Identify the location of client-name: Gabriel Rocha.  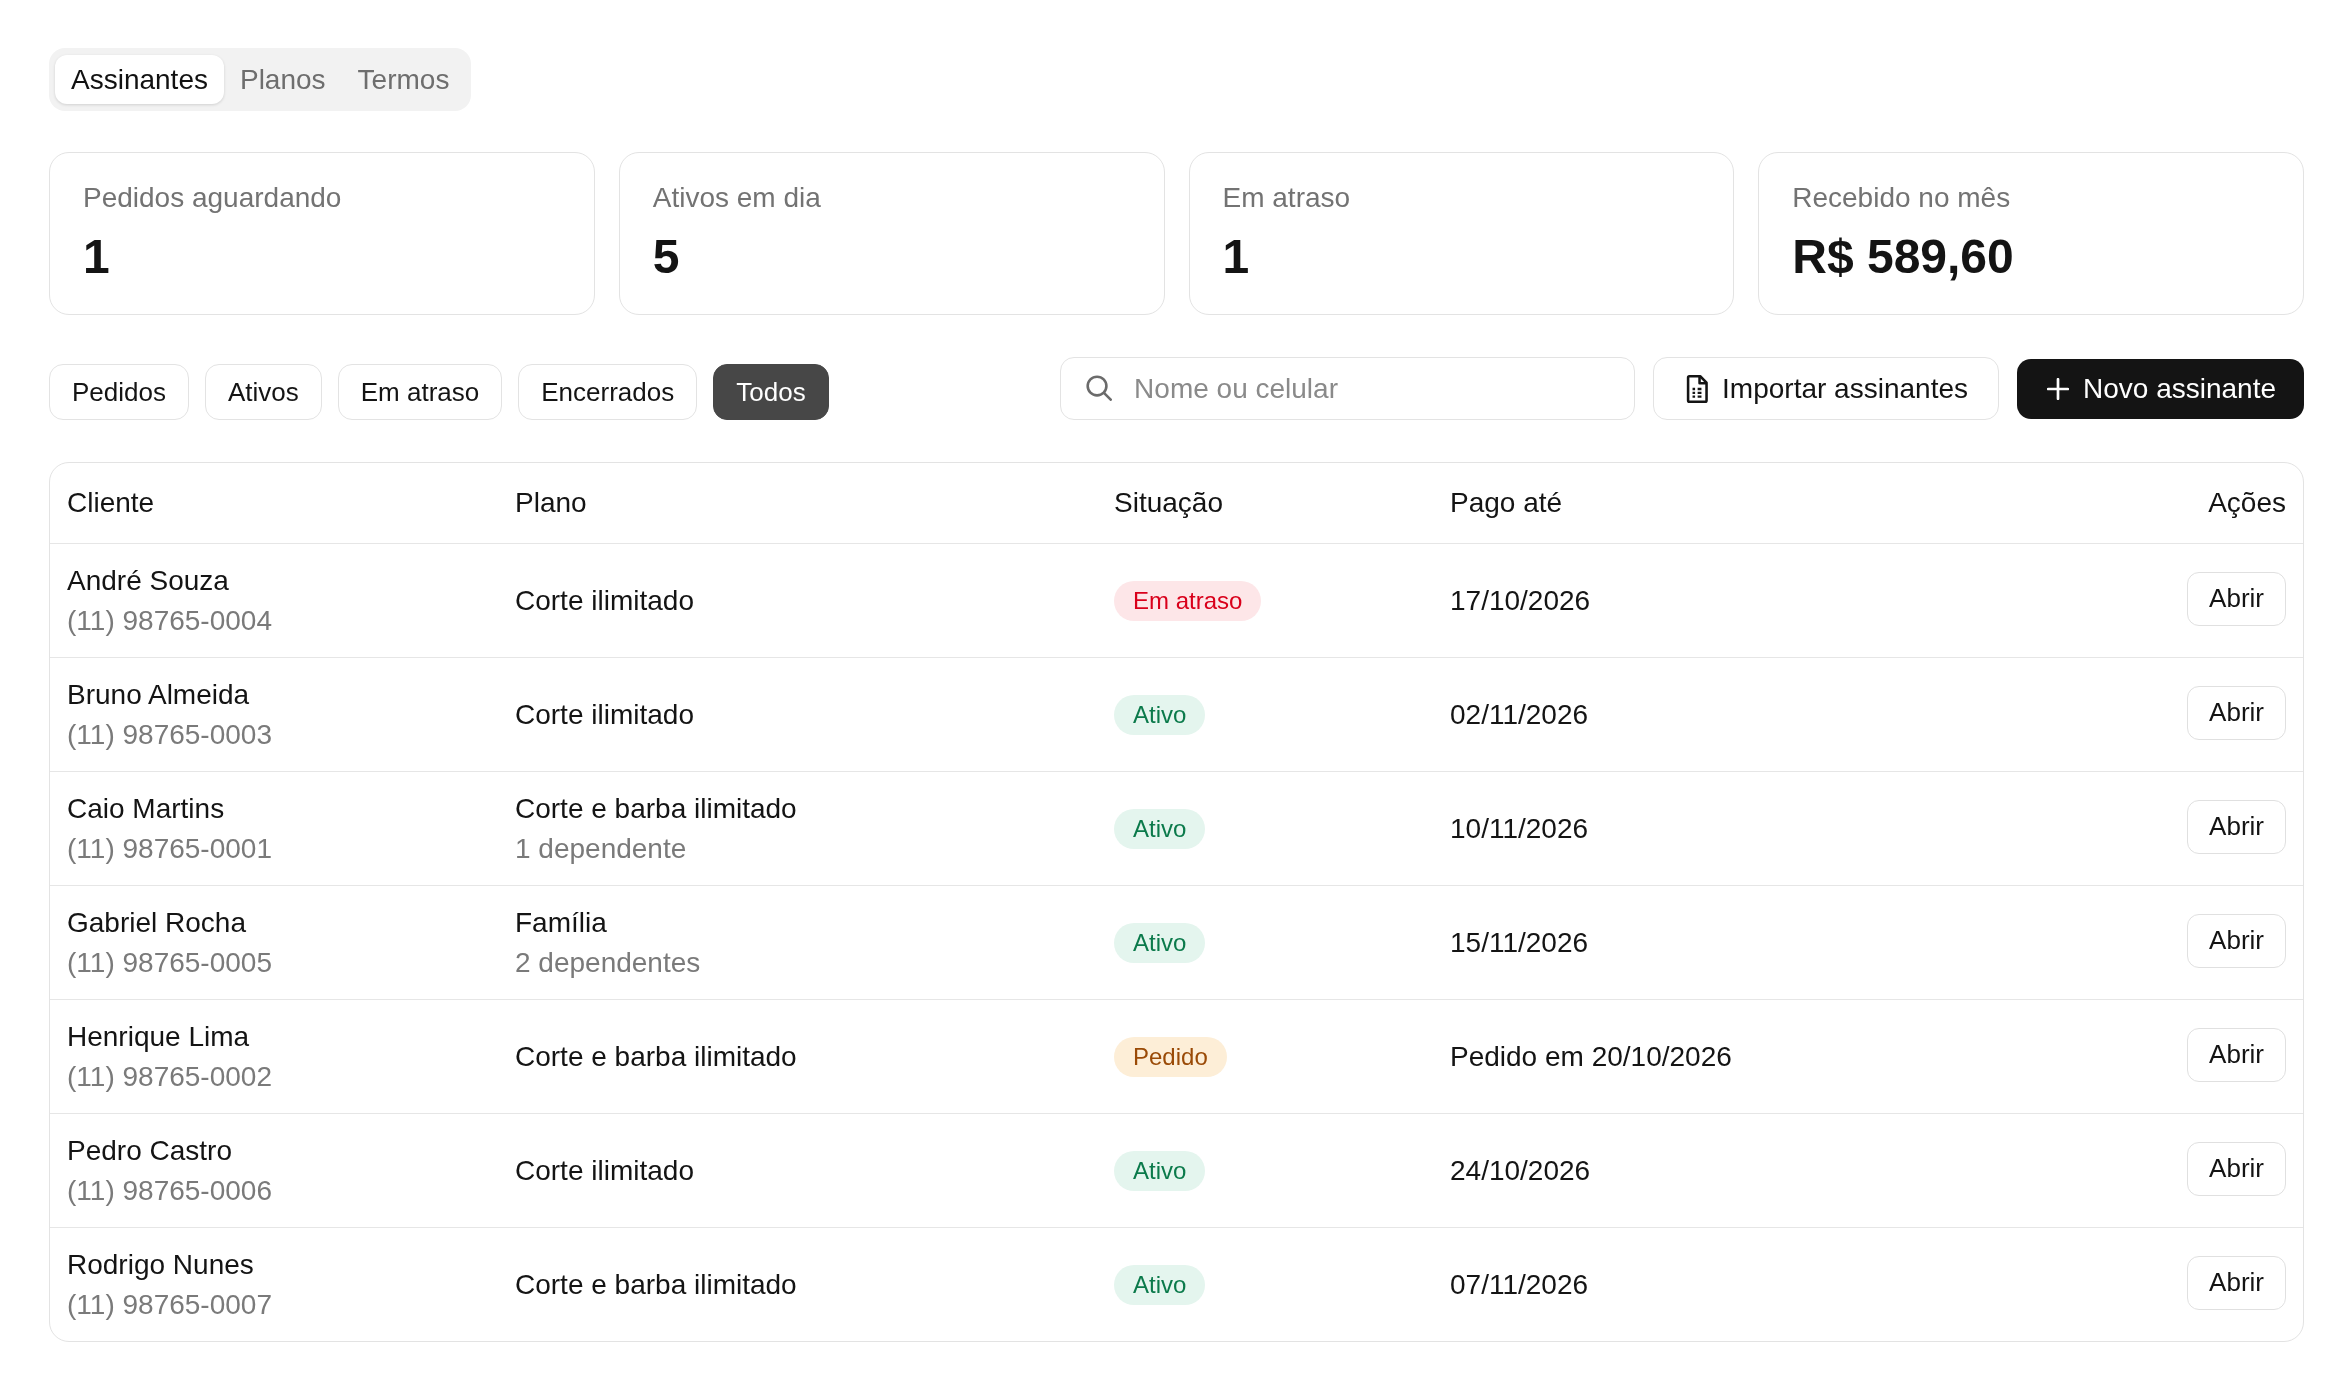
(156, 922).